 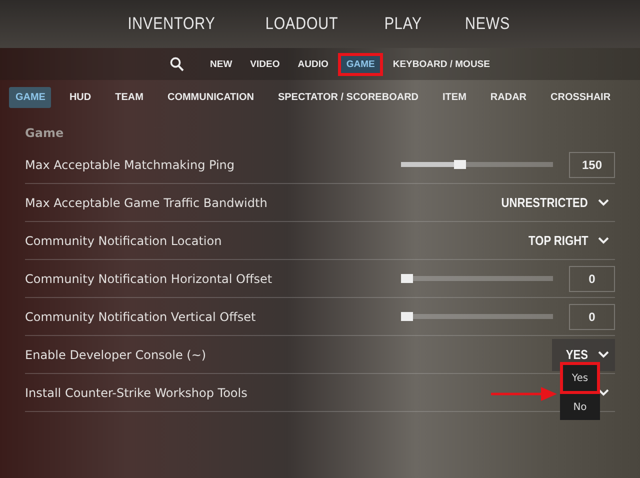 I want to click on sub-tab: SPECTATOR / SCOREBOARD, so click(x=348, y=97).